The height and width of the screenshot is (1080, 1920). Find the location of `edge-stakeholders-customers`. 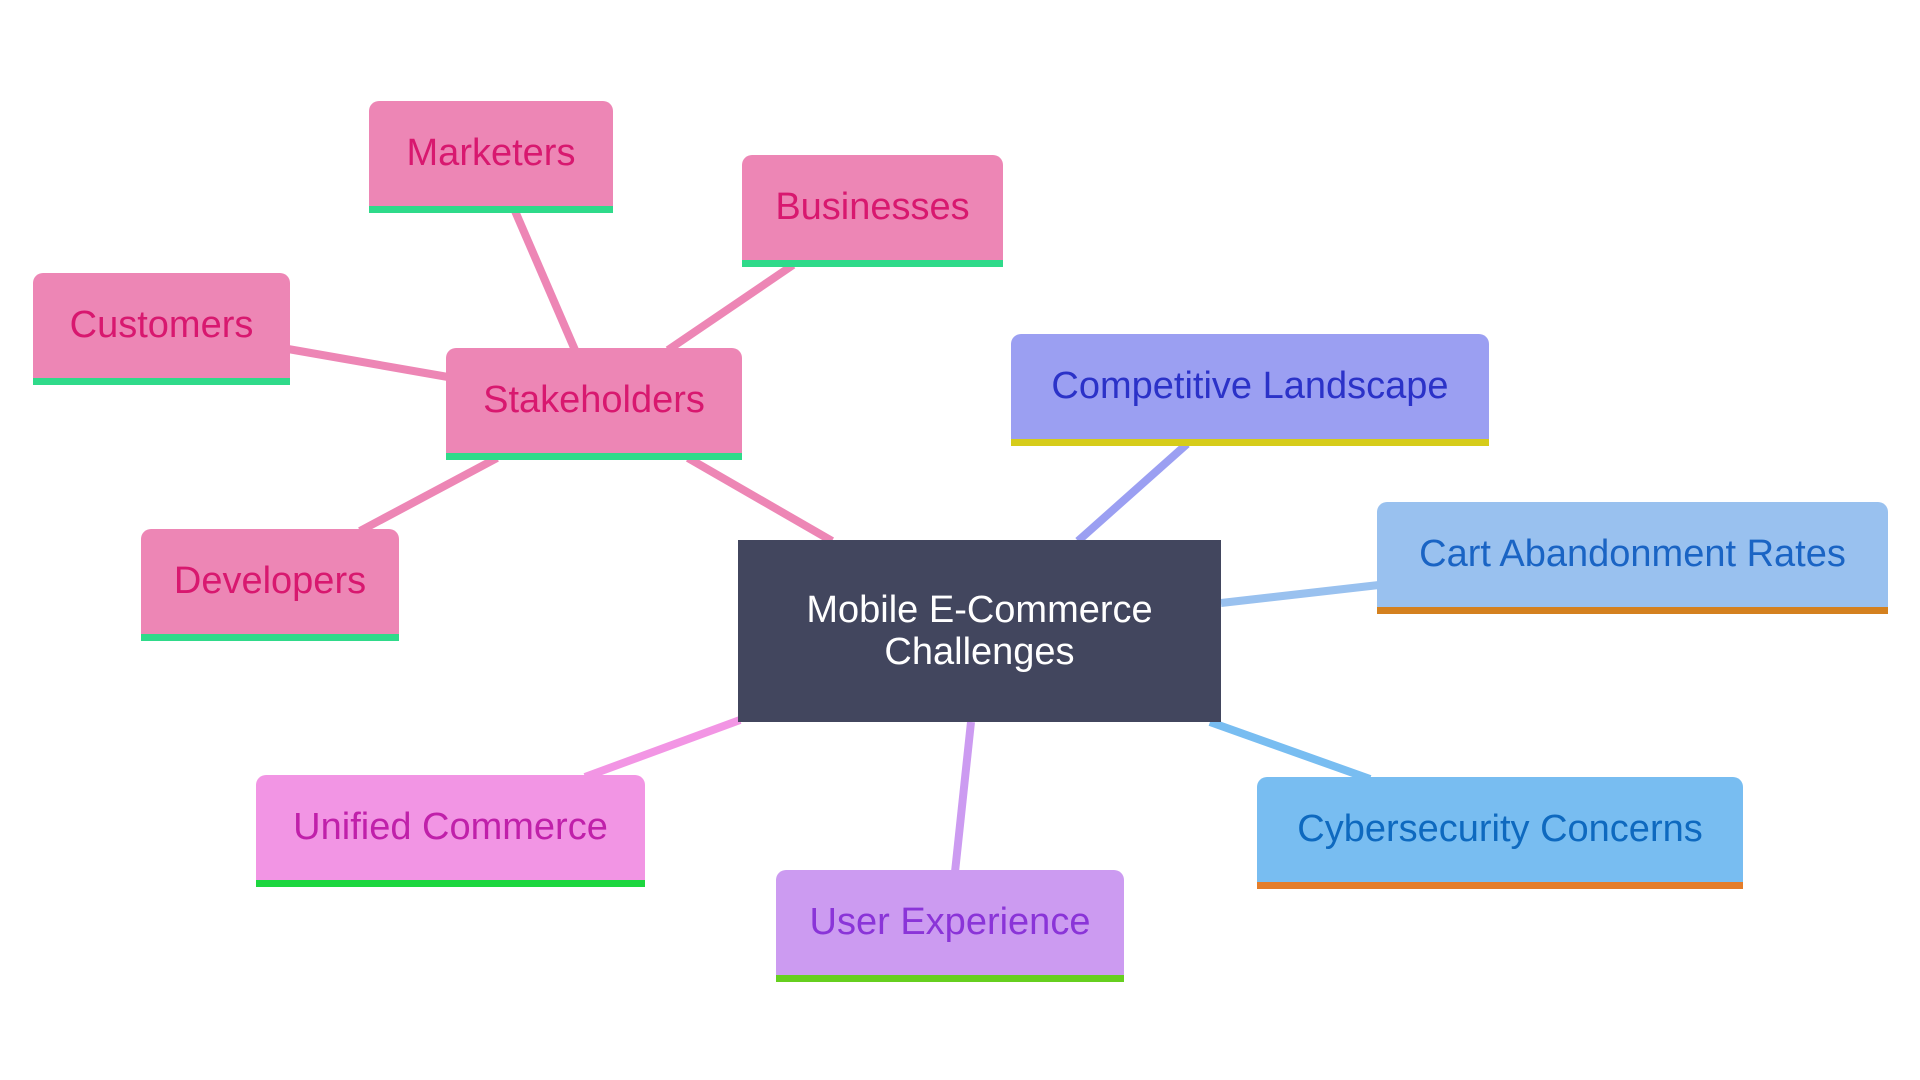

edge-stakeholders-customers is located at coordinates (368, 363).